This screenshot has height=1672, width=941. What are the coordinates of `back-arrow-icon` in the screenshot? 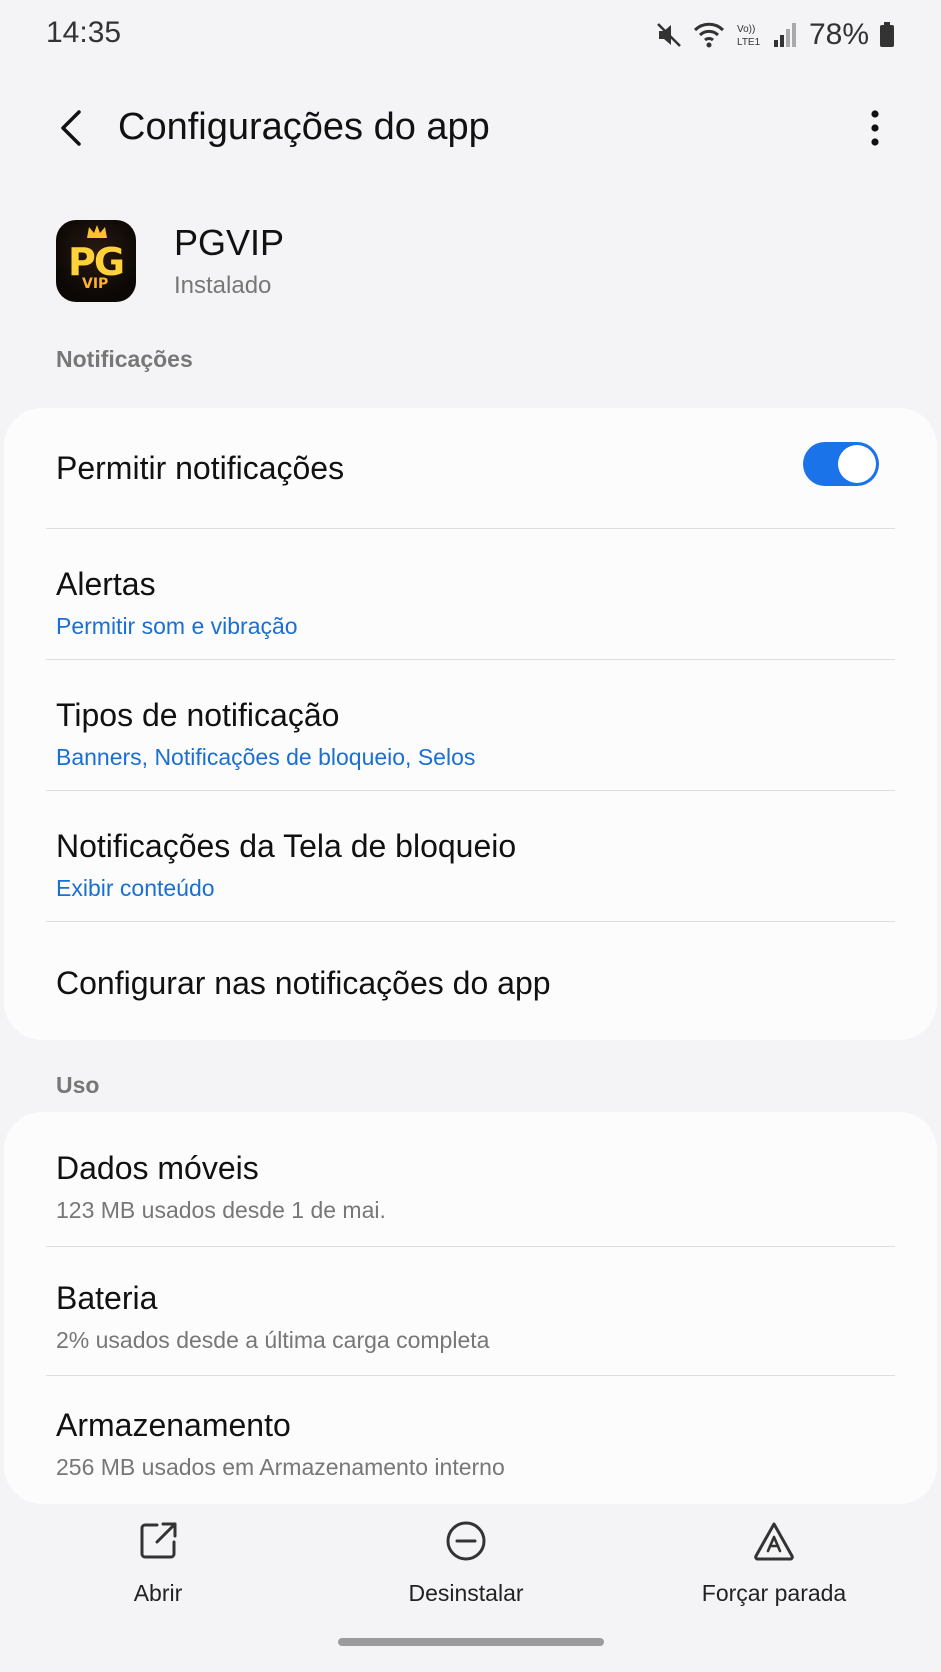 It's located at (71, 128).